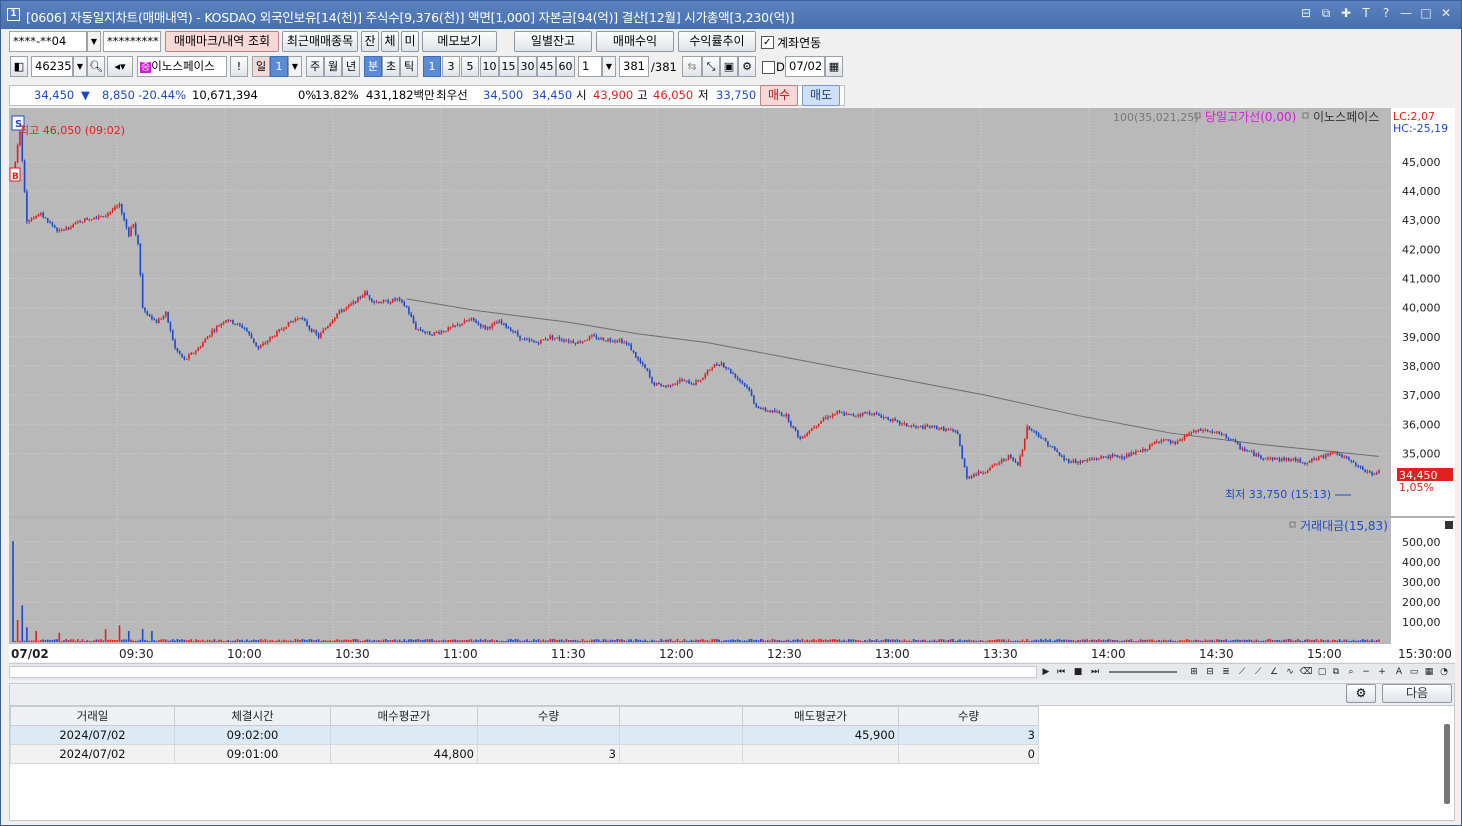 This screenshot has height=826, width=1462. Describe the element at coordinates (711, 66) in the screenshot. I see `tool-icon: ⤡` at that location.